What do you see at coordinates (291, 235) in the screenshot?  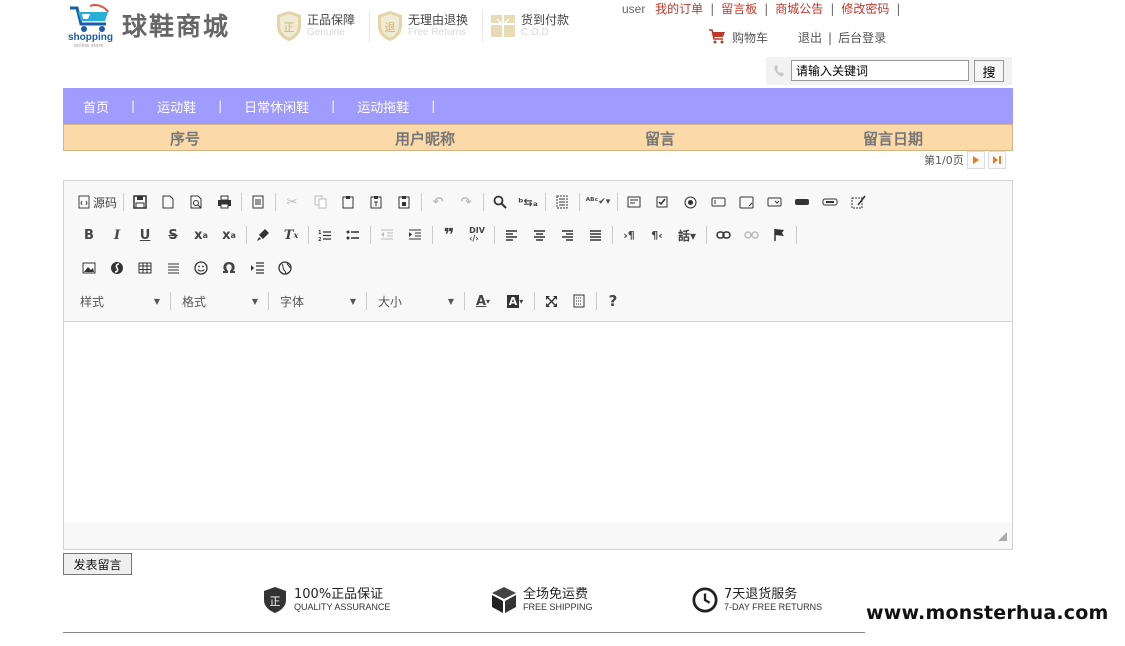 I see `remove-format-icon: Tx` at bounding box center [291, 235].